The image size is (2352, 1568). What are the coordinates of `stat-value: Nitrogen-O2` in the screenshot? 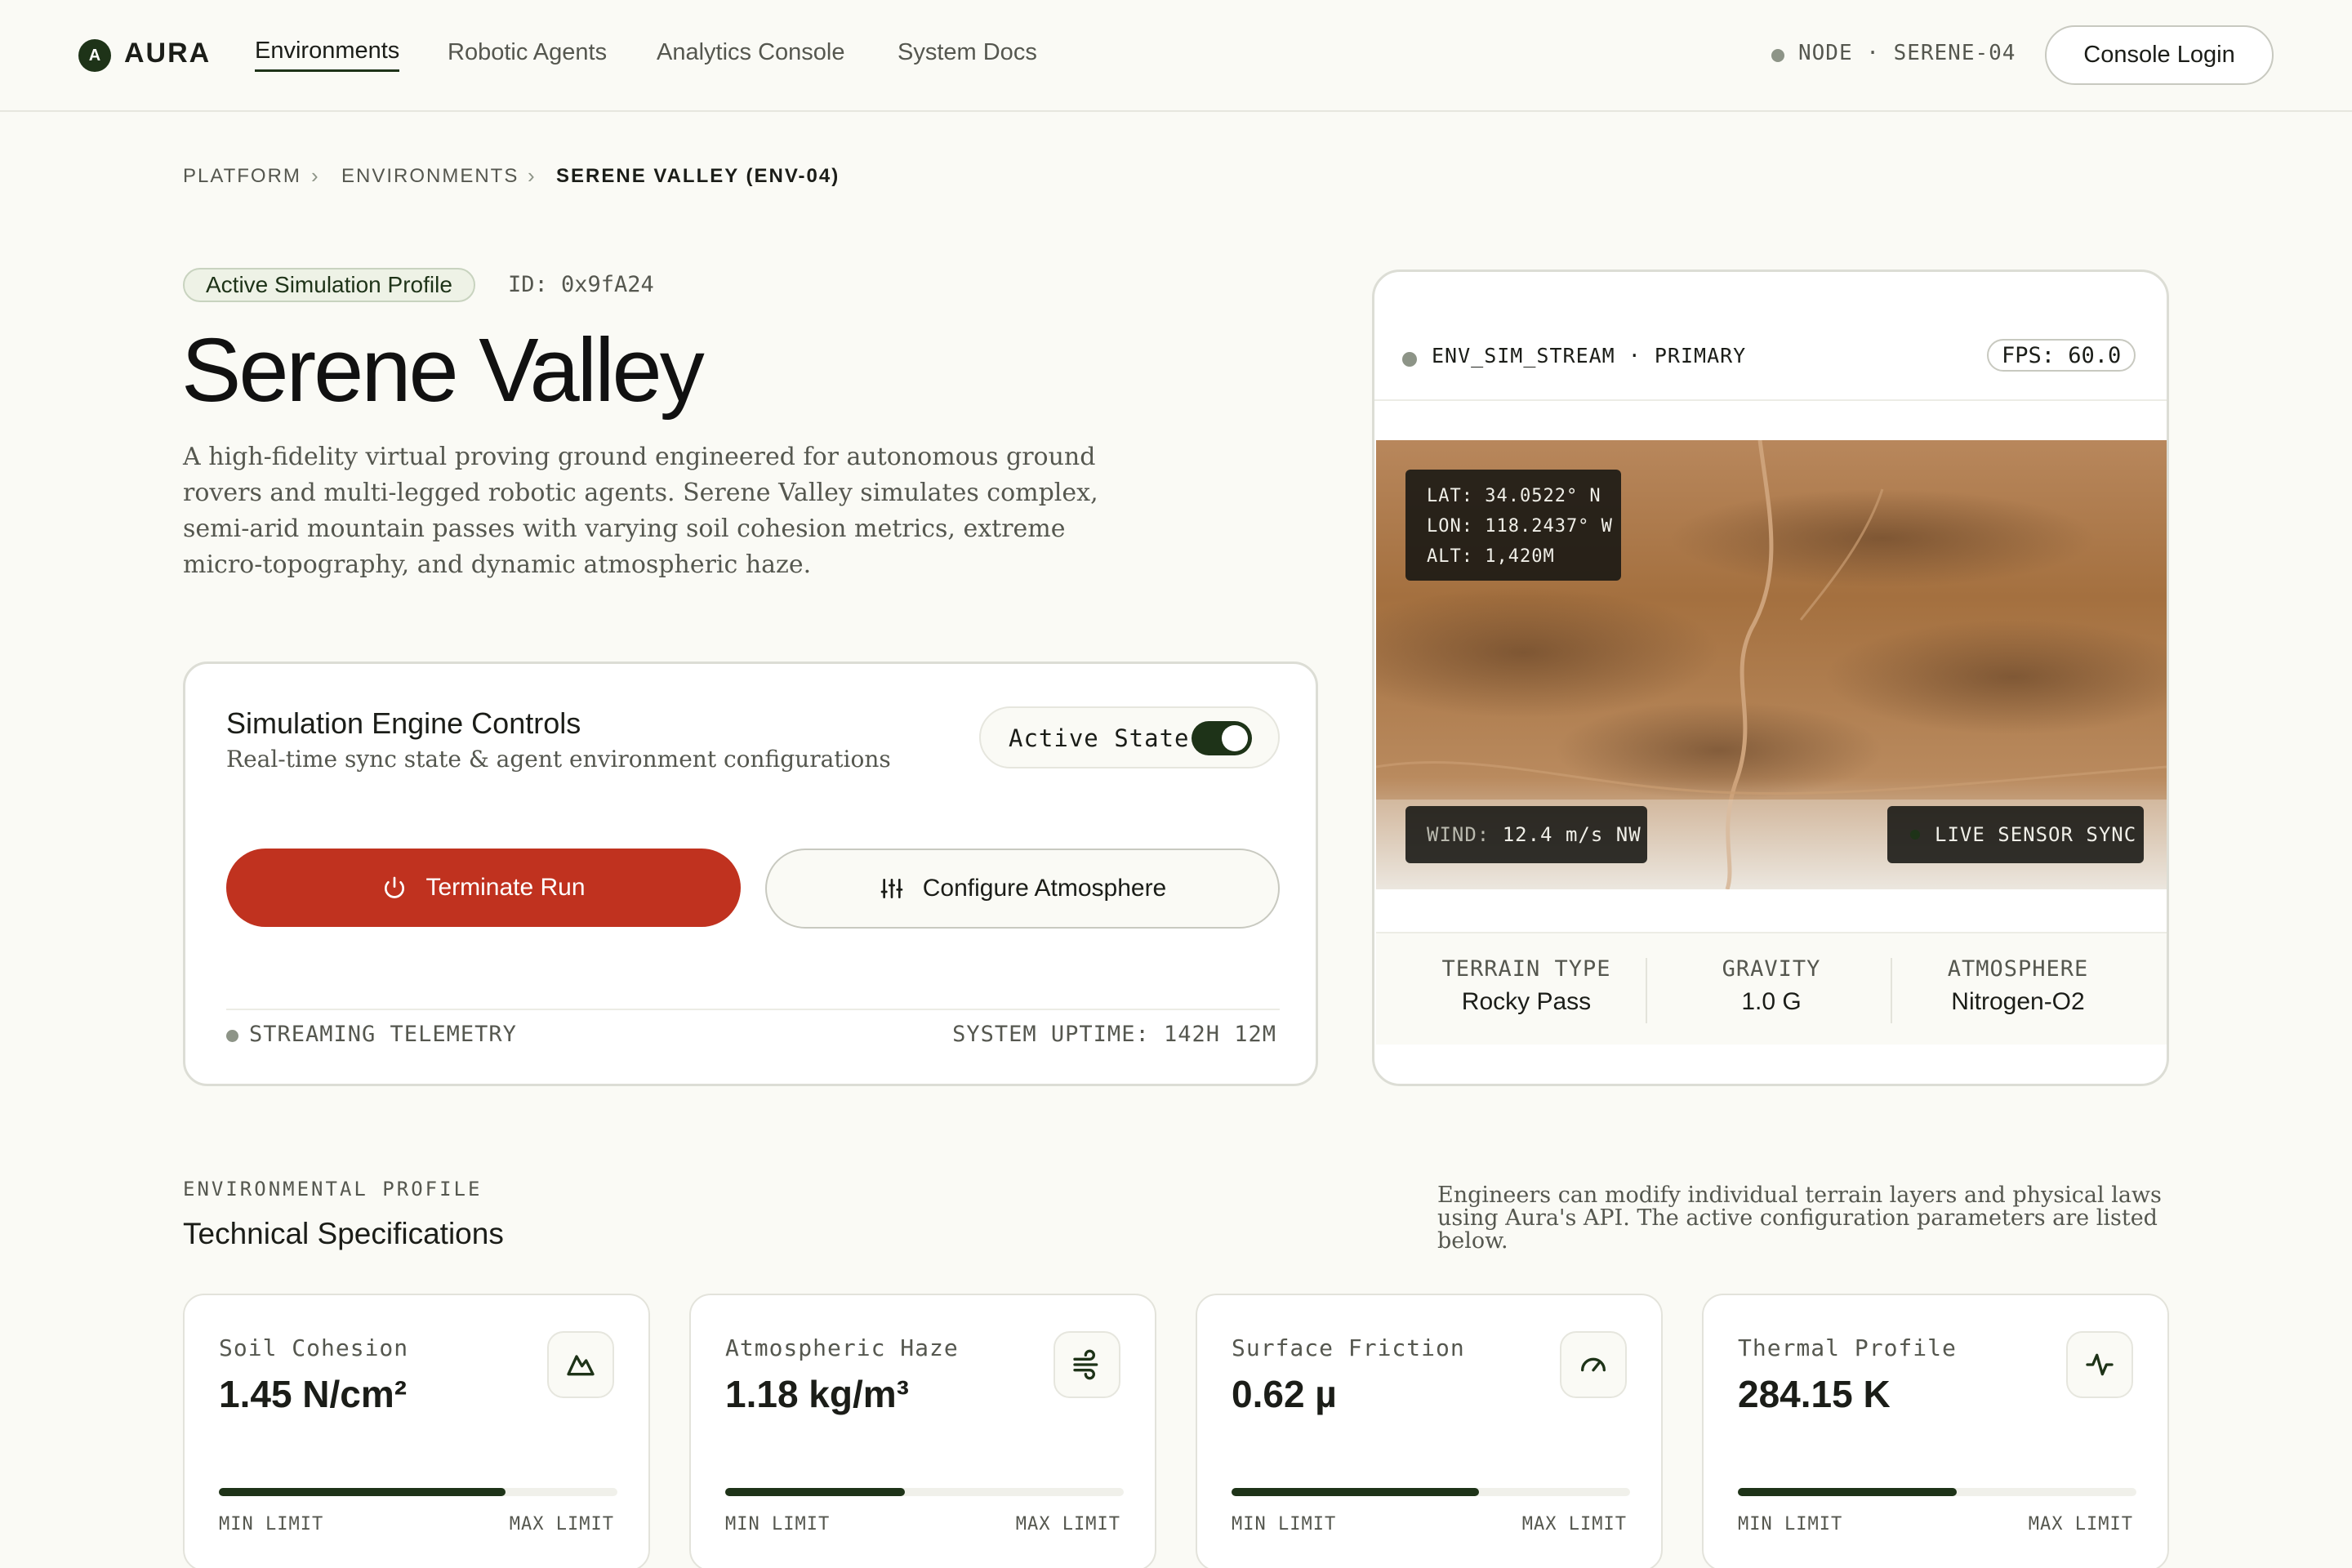 It's located at (2018, 1001).